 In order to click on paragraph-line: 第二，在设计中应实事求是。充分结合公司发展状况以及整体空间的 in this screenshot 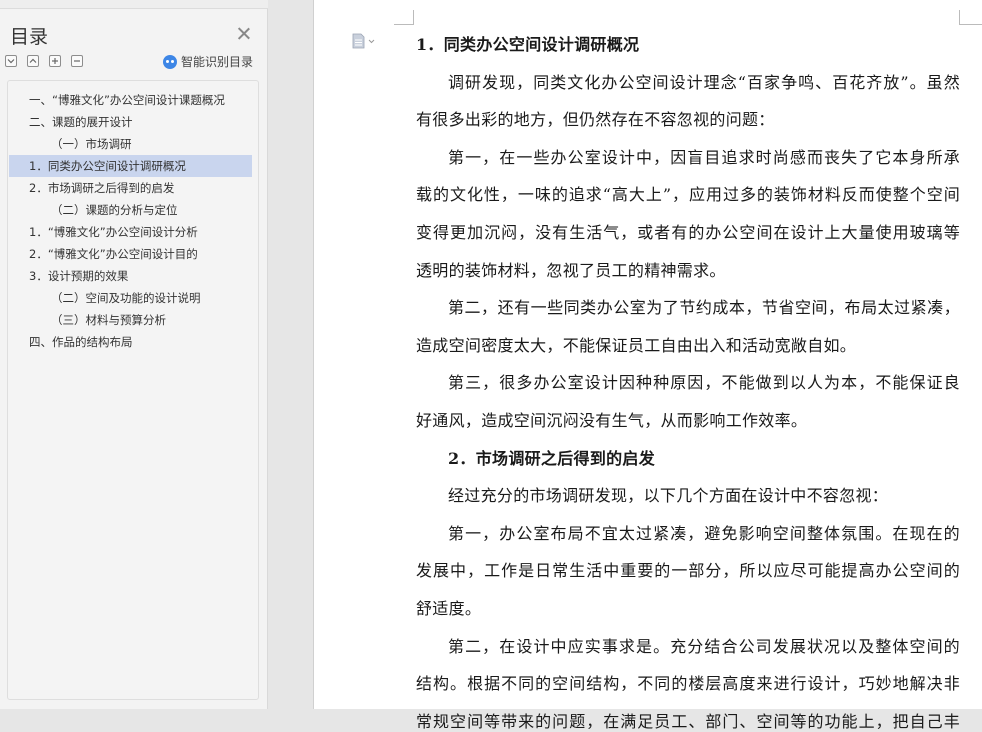, I will do `click(704, 646)`.